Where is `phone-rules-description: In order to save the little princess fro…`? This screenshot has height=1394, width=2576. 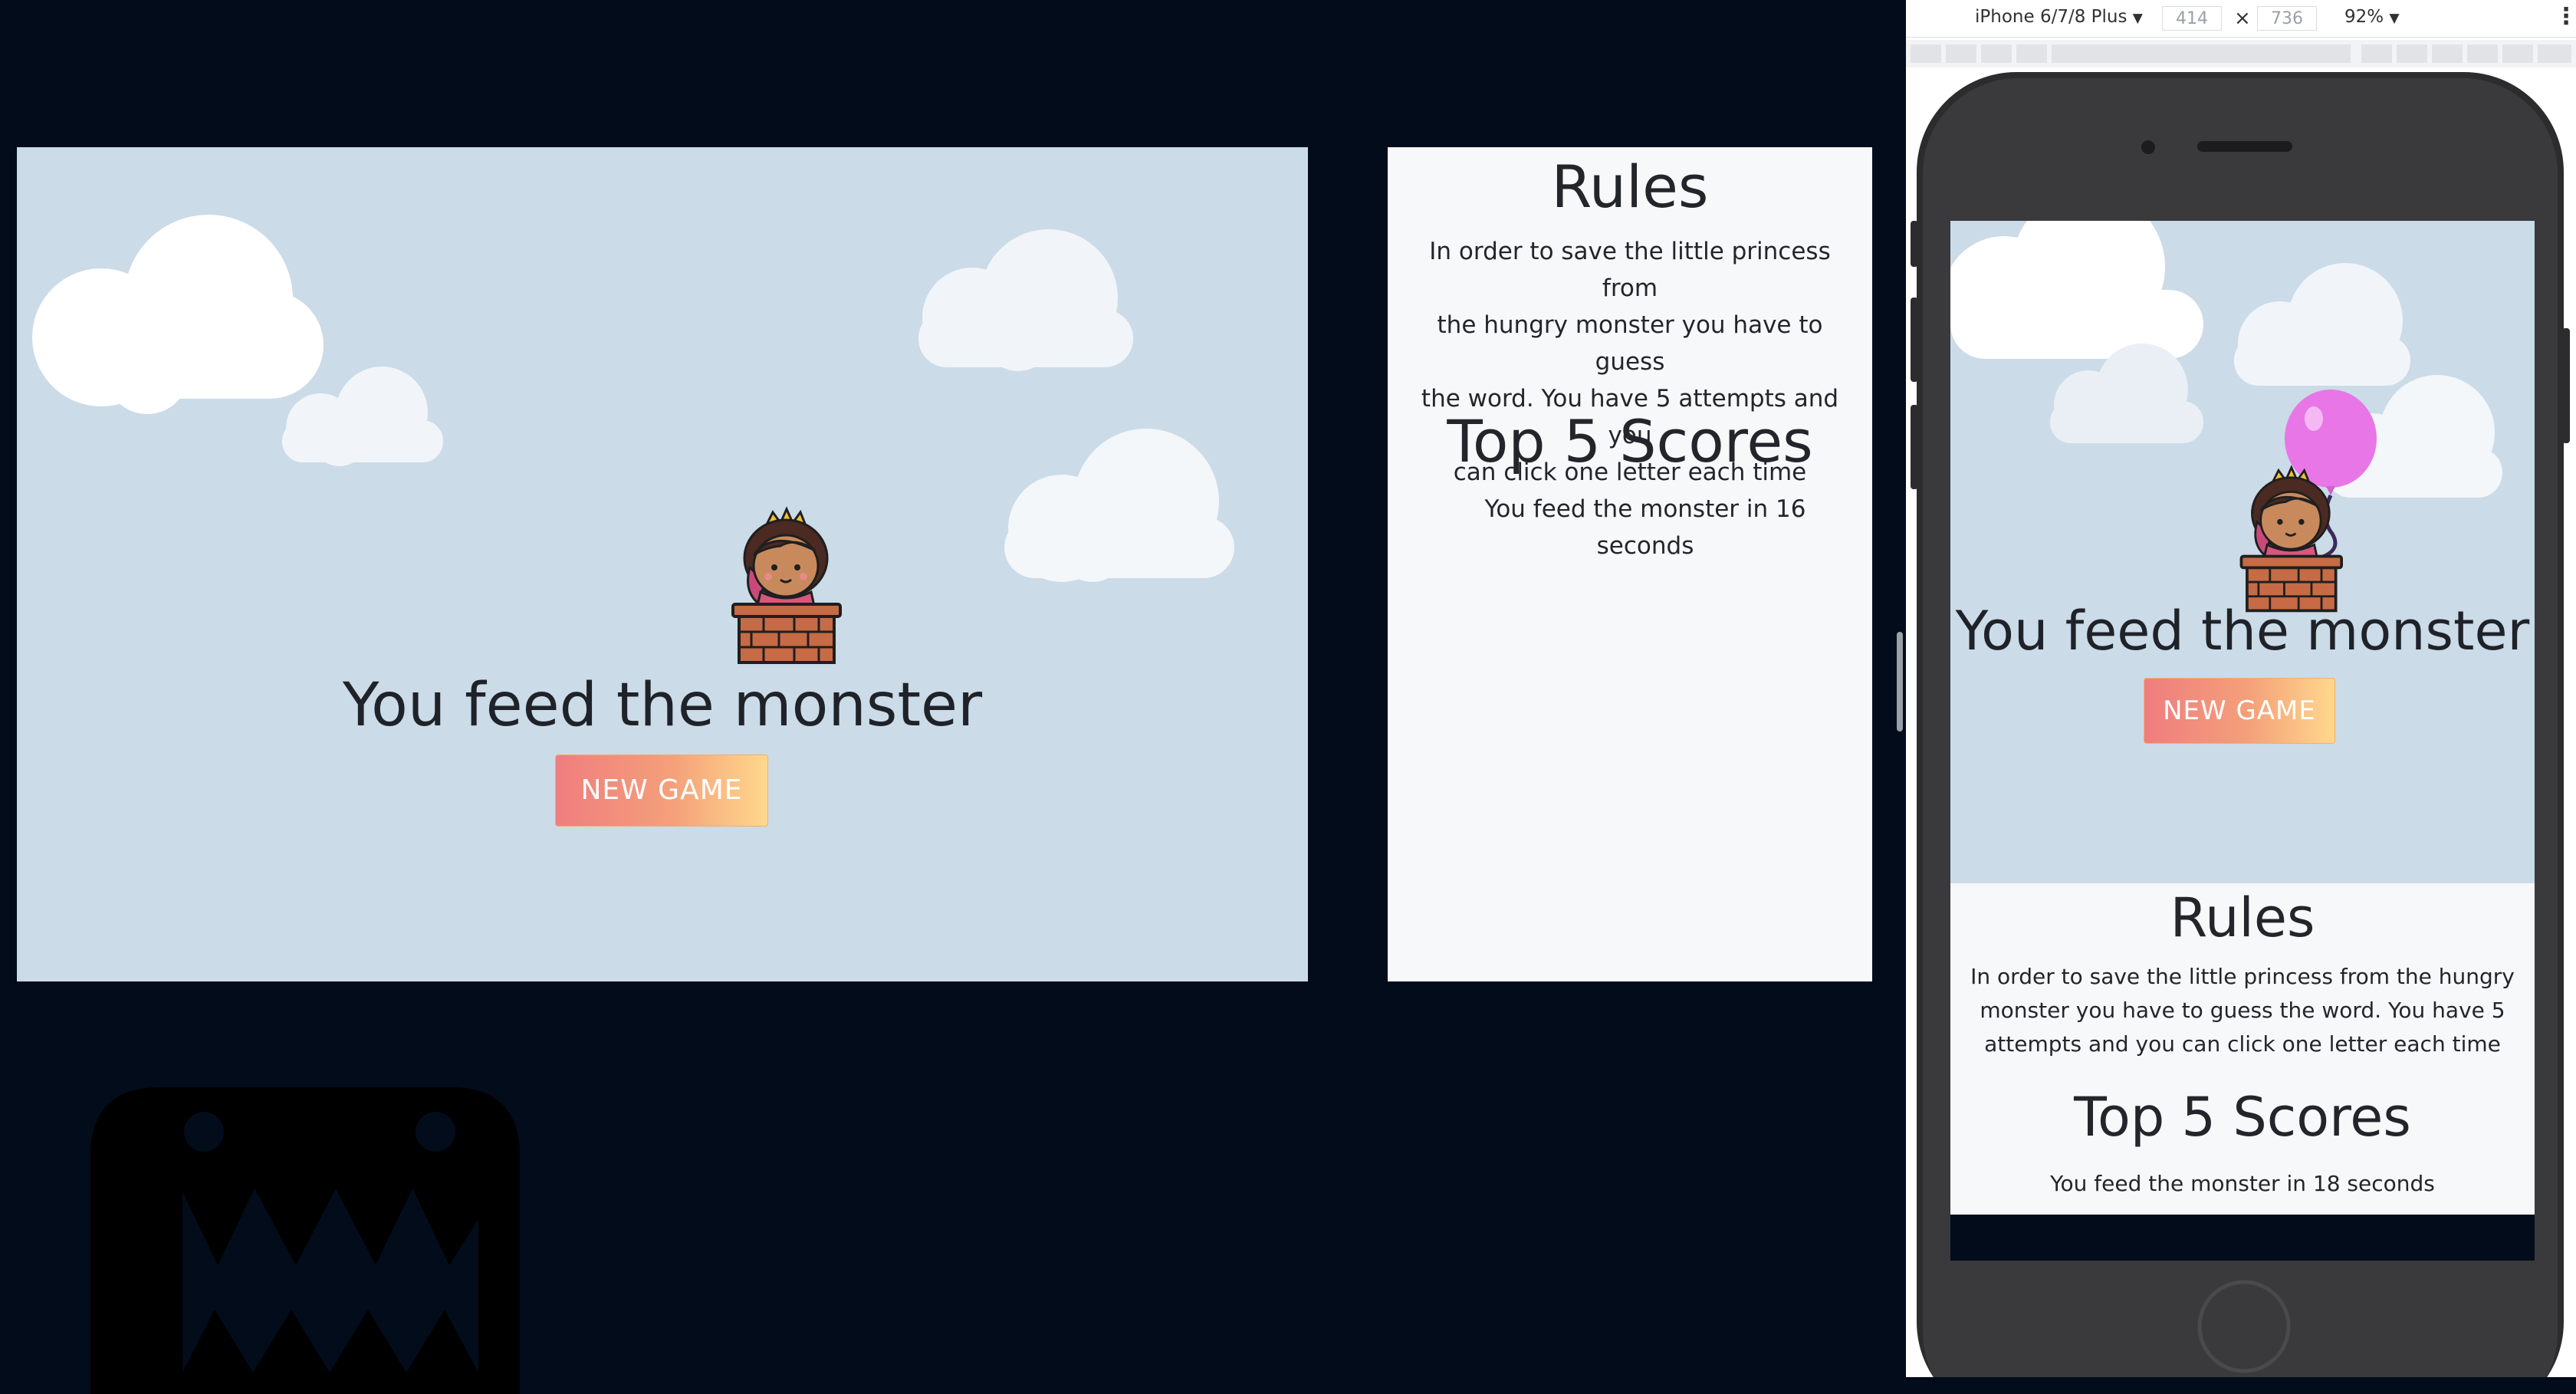 phone-rules-description: In order to save the little princess fro… is located at coordinates (2242, 1011).